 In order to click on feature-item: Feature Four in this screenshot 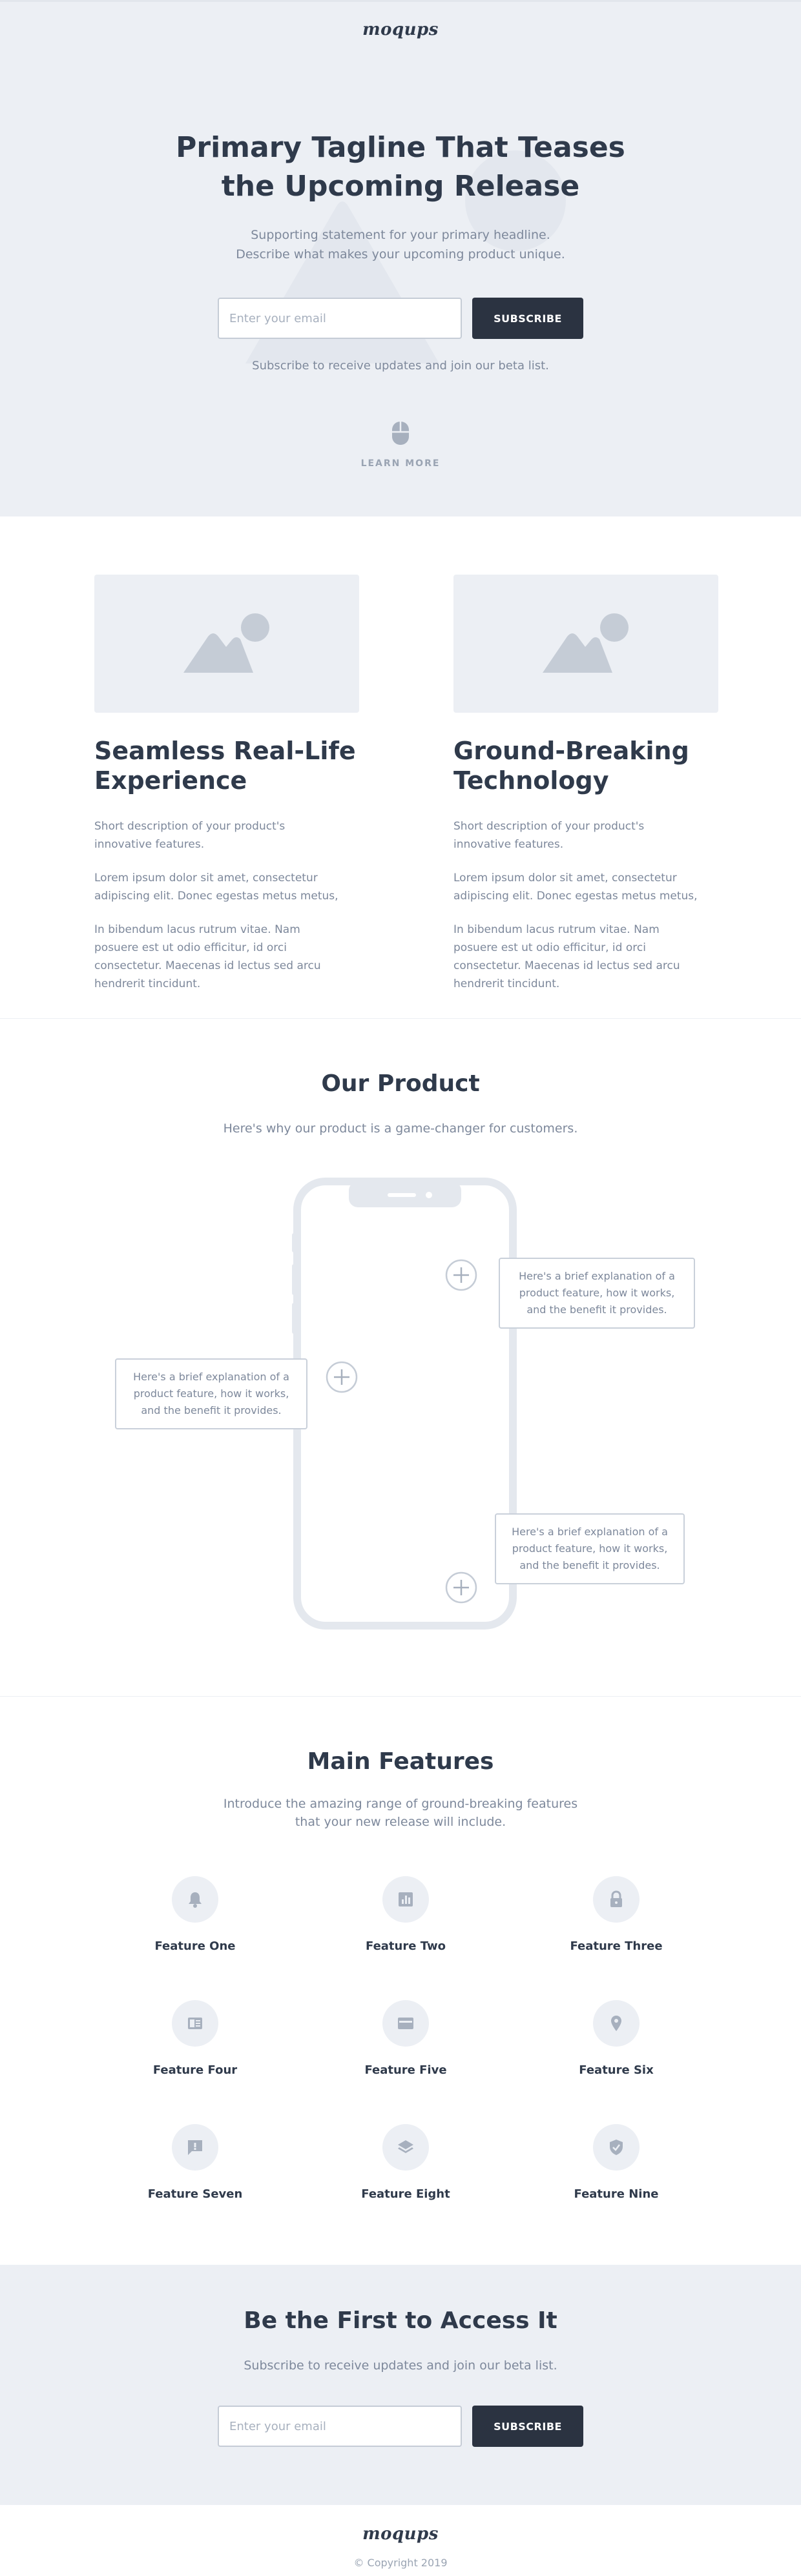, I will do `click(195, 2039)`.